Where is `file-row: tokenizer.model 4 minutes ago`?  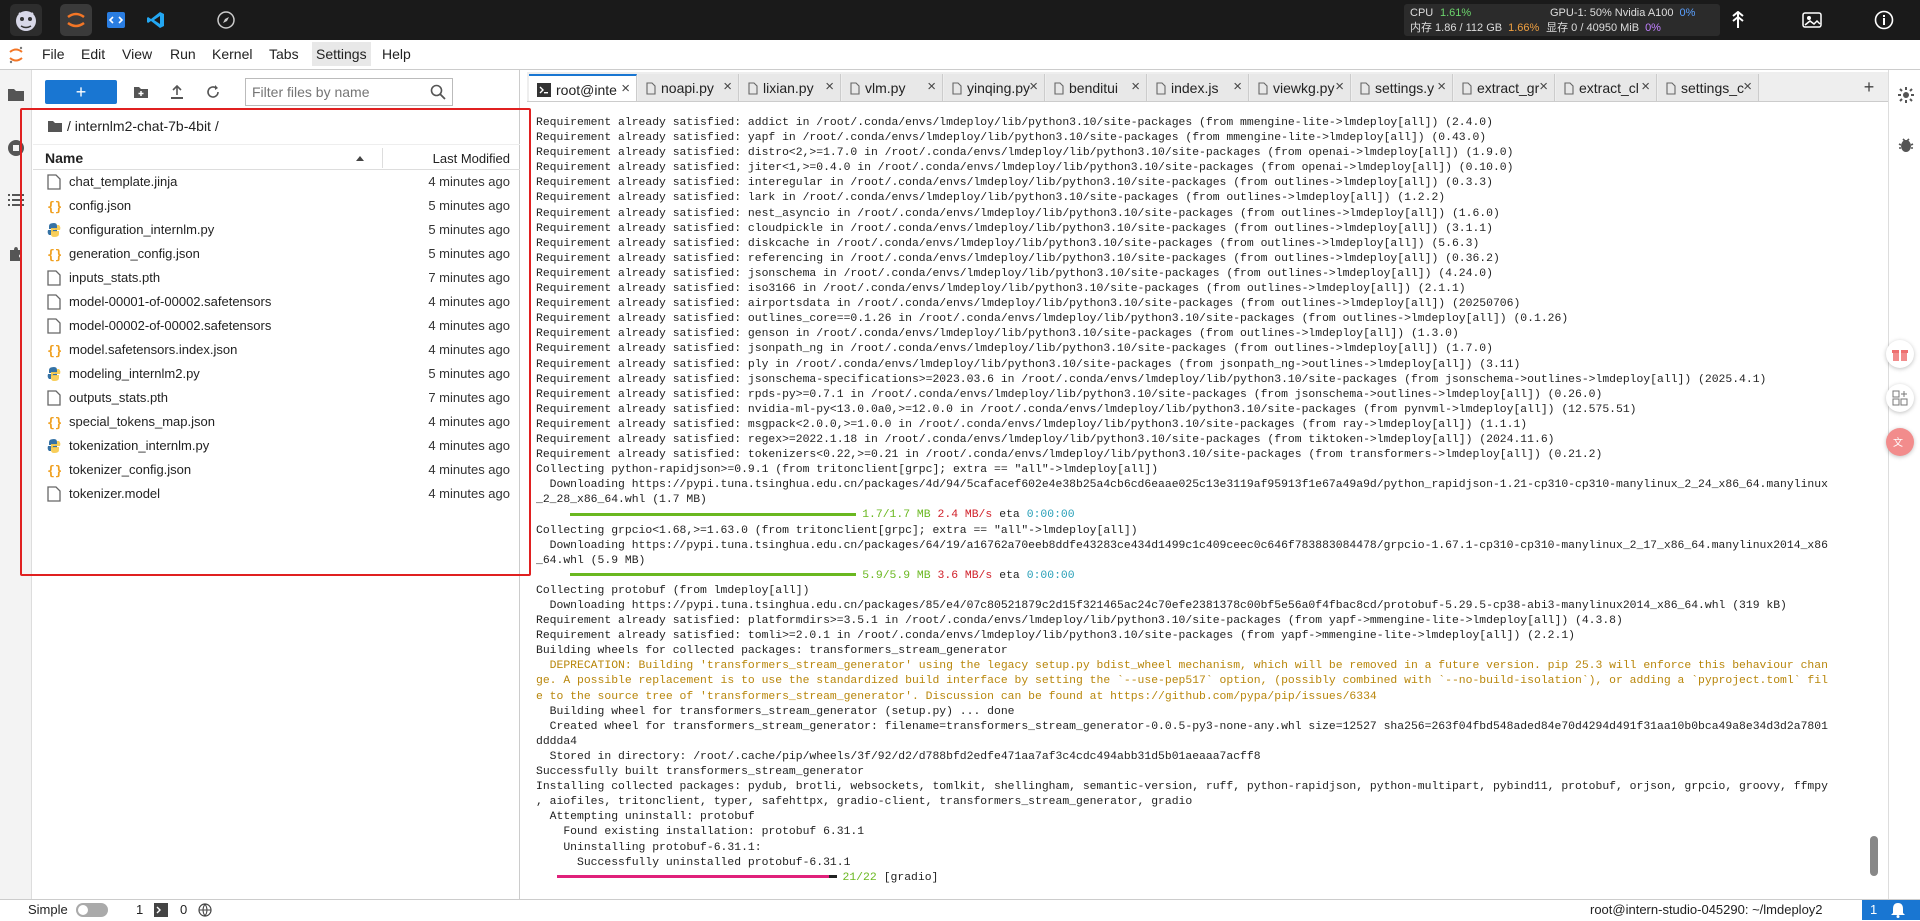
file-row: tokenizer.model 4 minutes ago is located at coordinates (276, 494).